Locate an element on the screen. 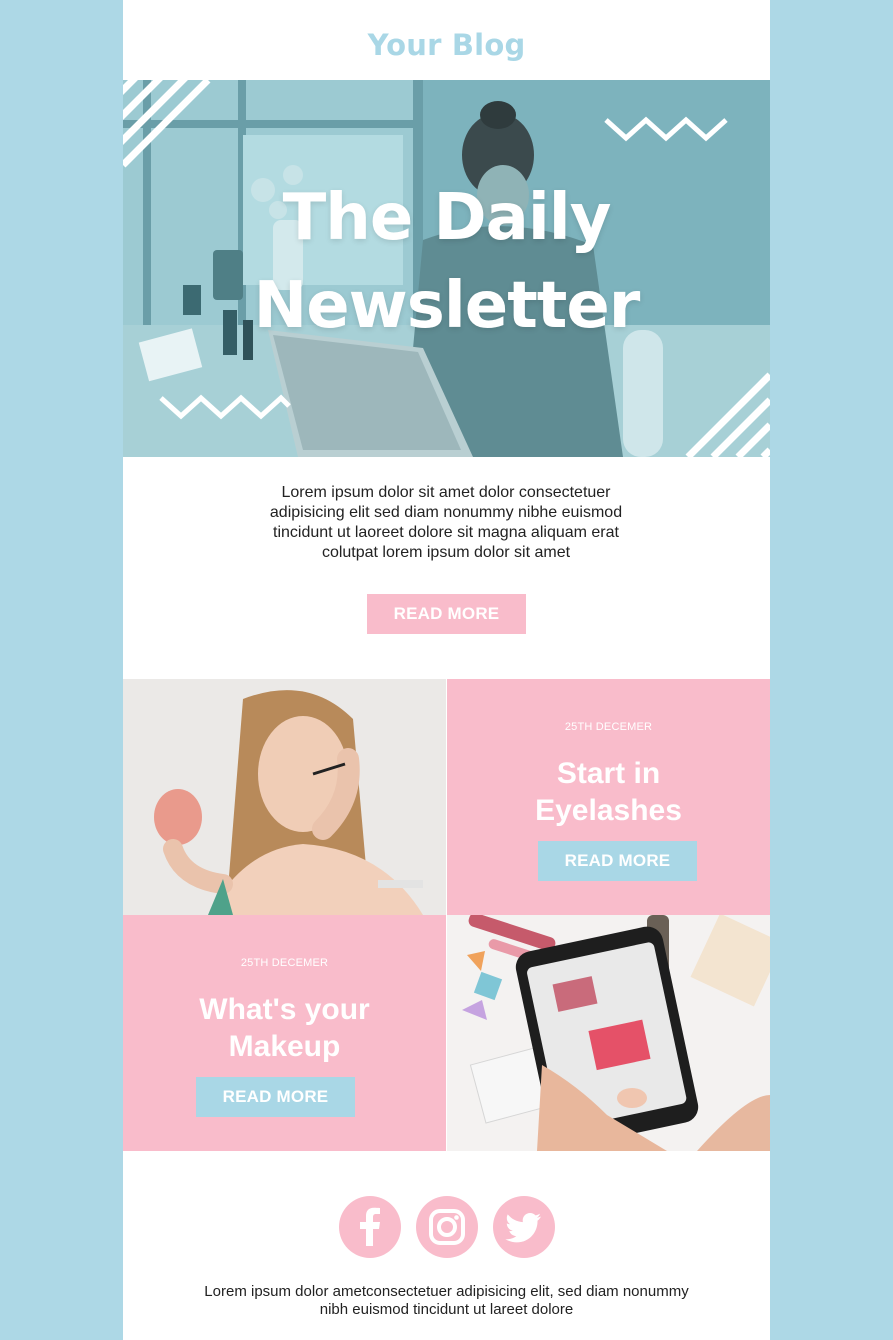 The width and height of the screenshot is (893, 1340). article-title: What's your Makeup is located at coordinates (284, 1028).